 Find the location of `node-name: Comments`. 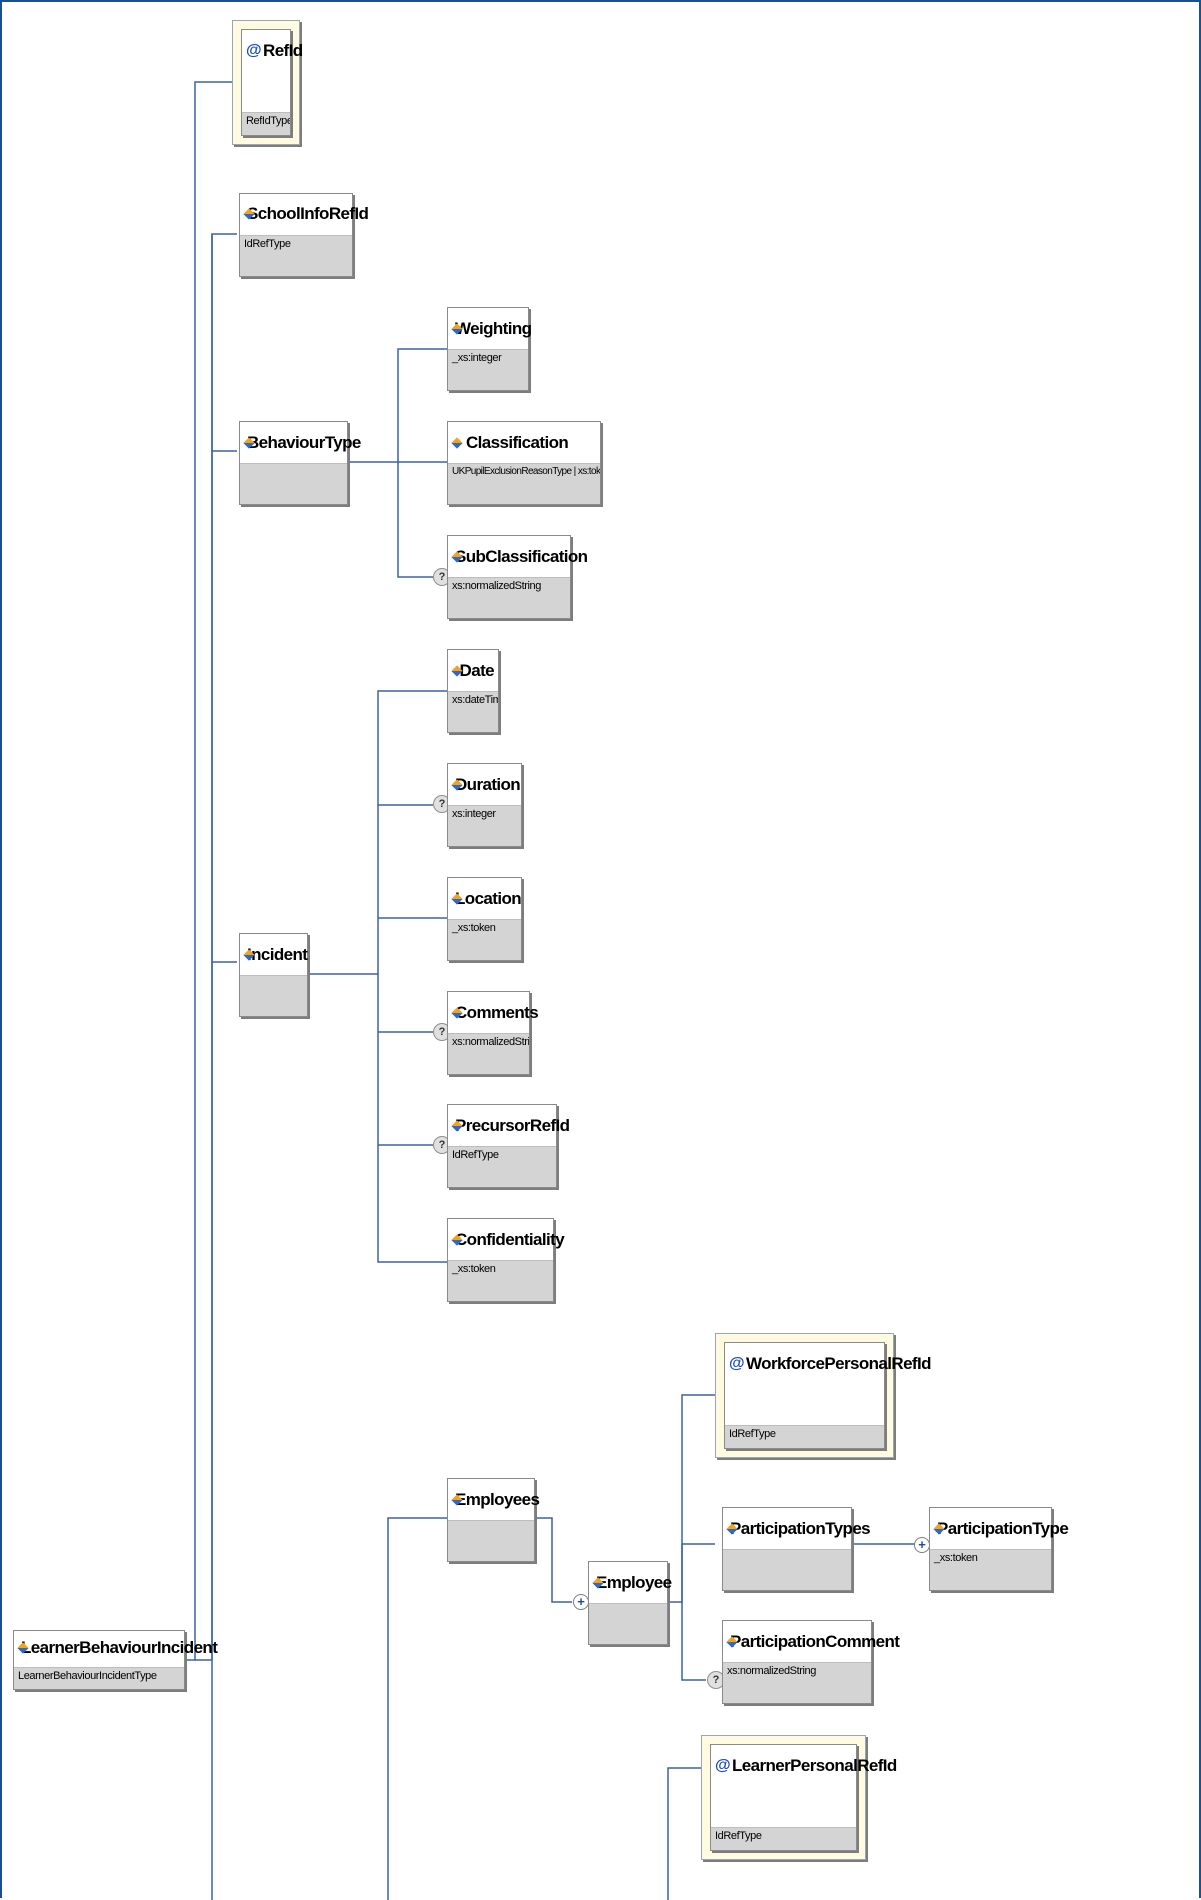

node-name: Comments is located at coordinates (497, 1012).